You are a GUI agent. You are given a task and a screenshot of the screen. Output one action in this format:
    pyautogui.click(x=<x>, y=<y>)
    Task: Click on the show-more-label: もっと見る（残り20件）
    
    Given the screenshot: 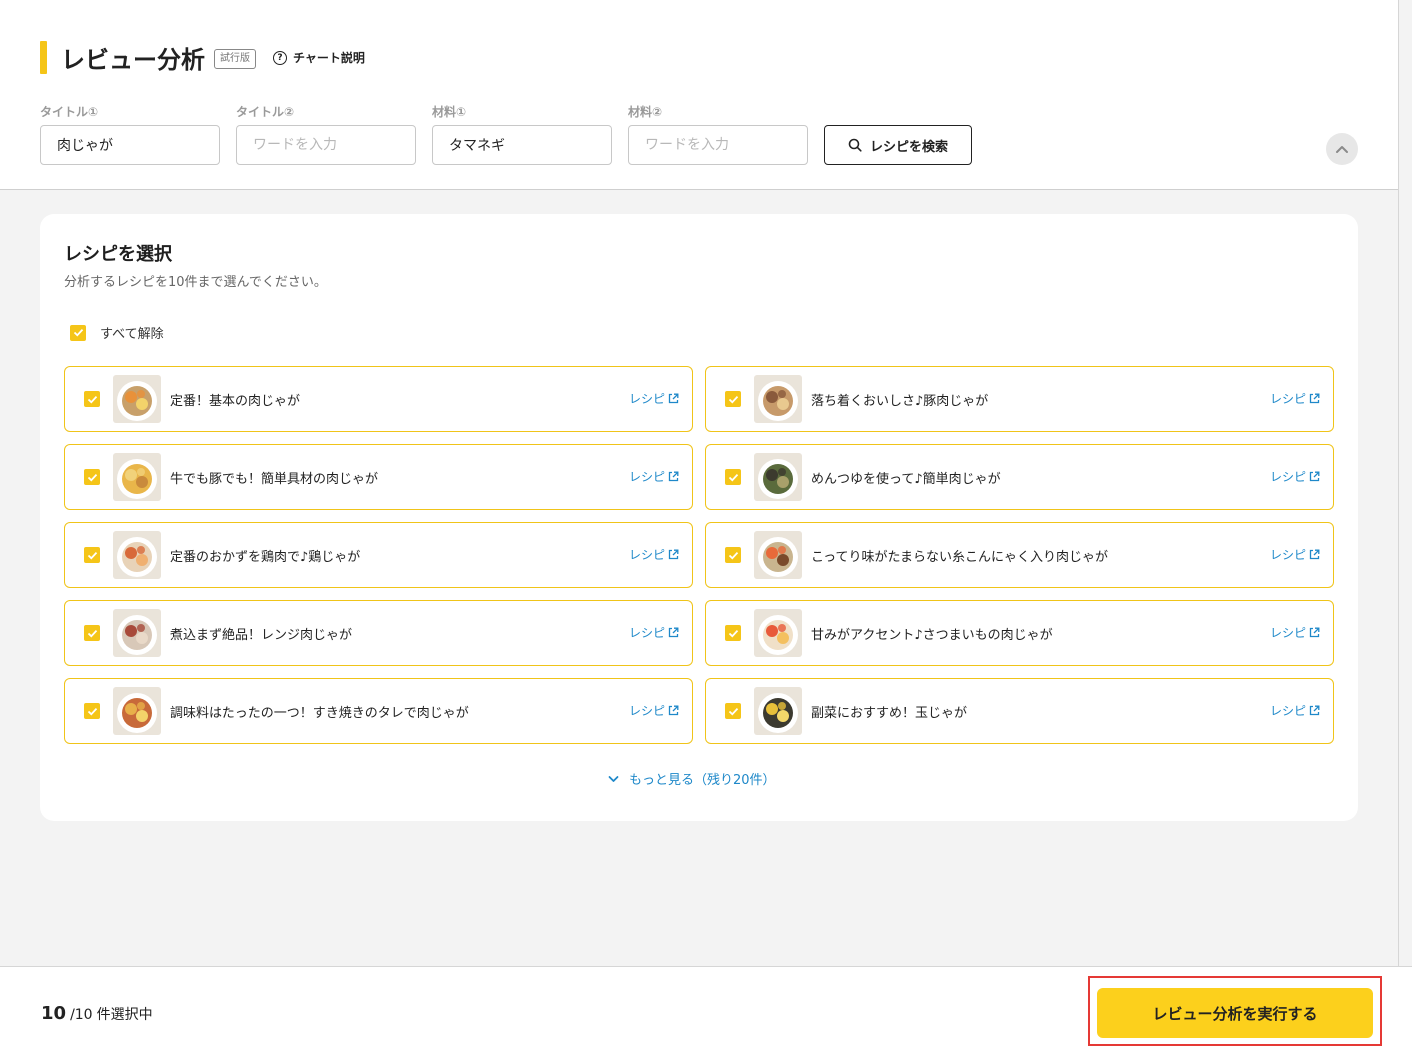 What is the action you would take?
    pyautogui.click(x=702, y=780)
    